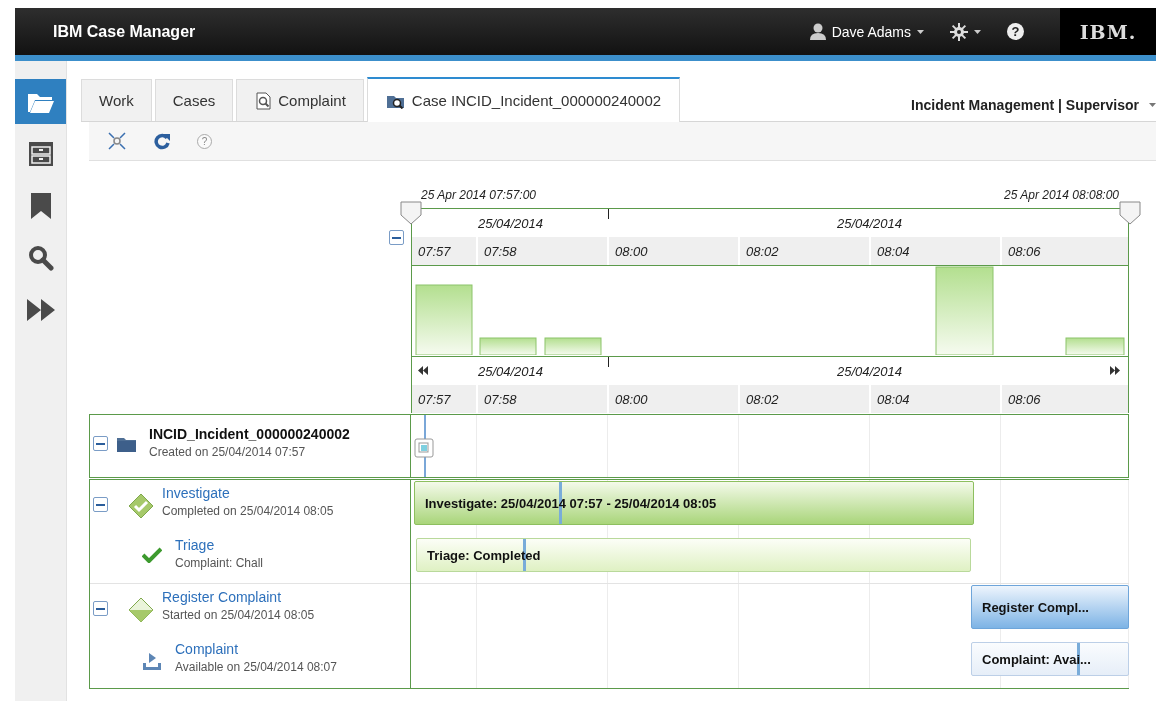 This screenshot has height=701, width=1156. Describe the element at coordinates (1025, 105) in the screenshot. I see `role-menu: Incident Management | Supervisor` at that location.